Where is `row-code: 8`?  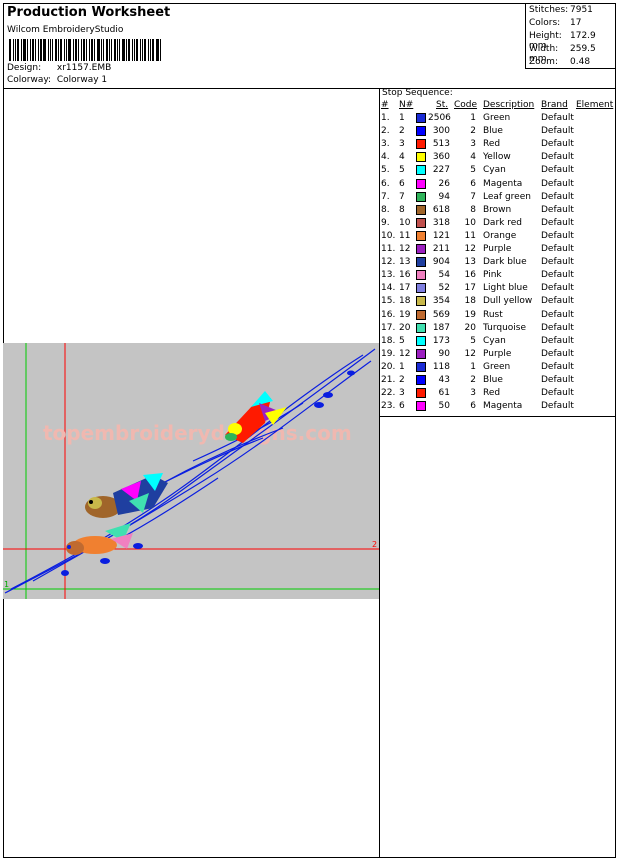 row-code: 8 is located at coordinates (473, 209).